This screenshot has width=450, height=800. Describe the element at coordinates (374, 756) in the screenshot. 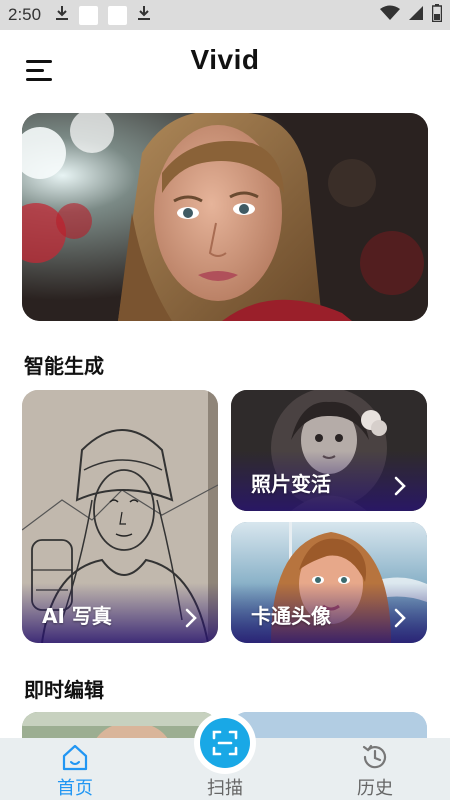

I see `history-icon` at that location.